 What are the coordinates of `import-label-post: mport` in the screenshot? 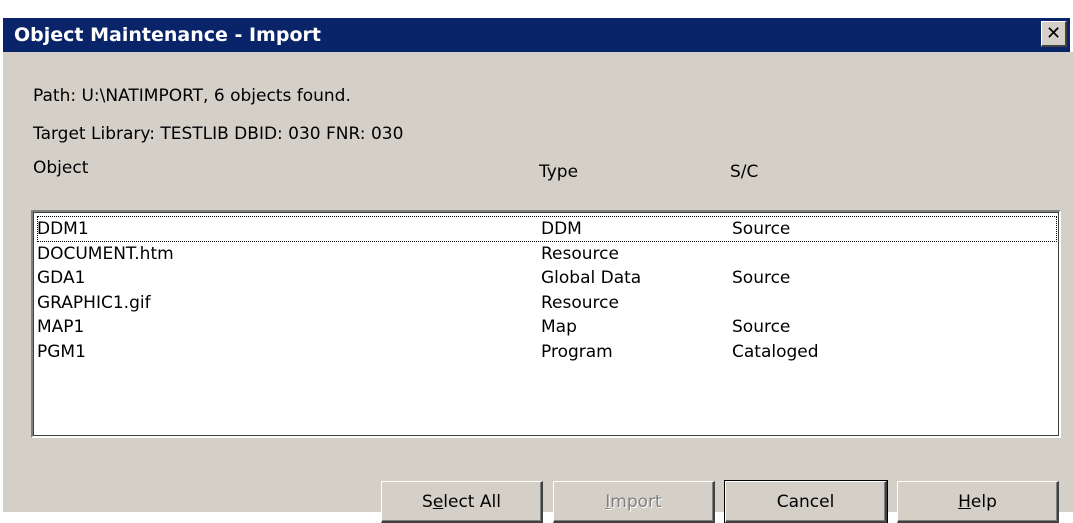 It's located at (636, 501).